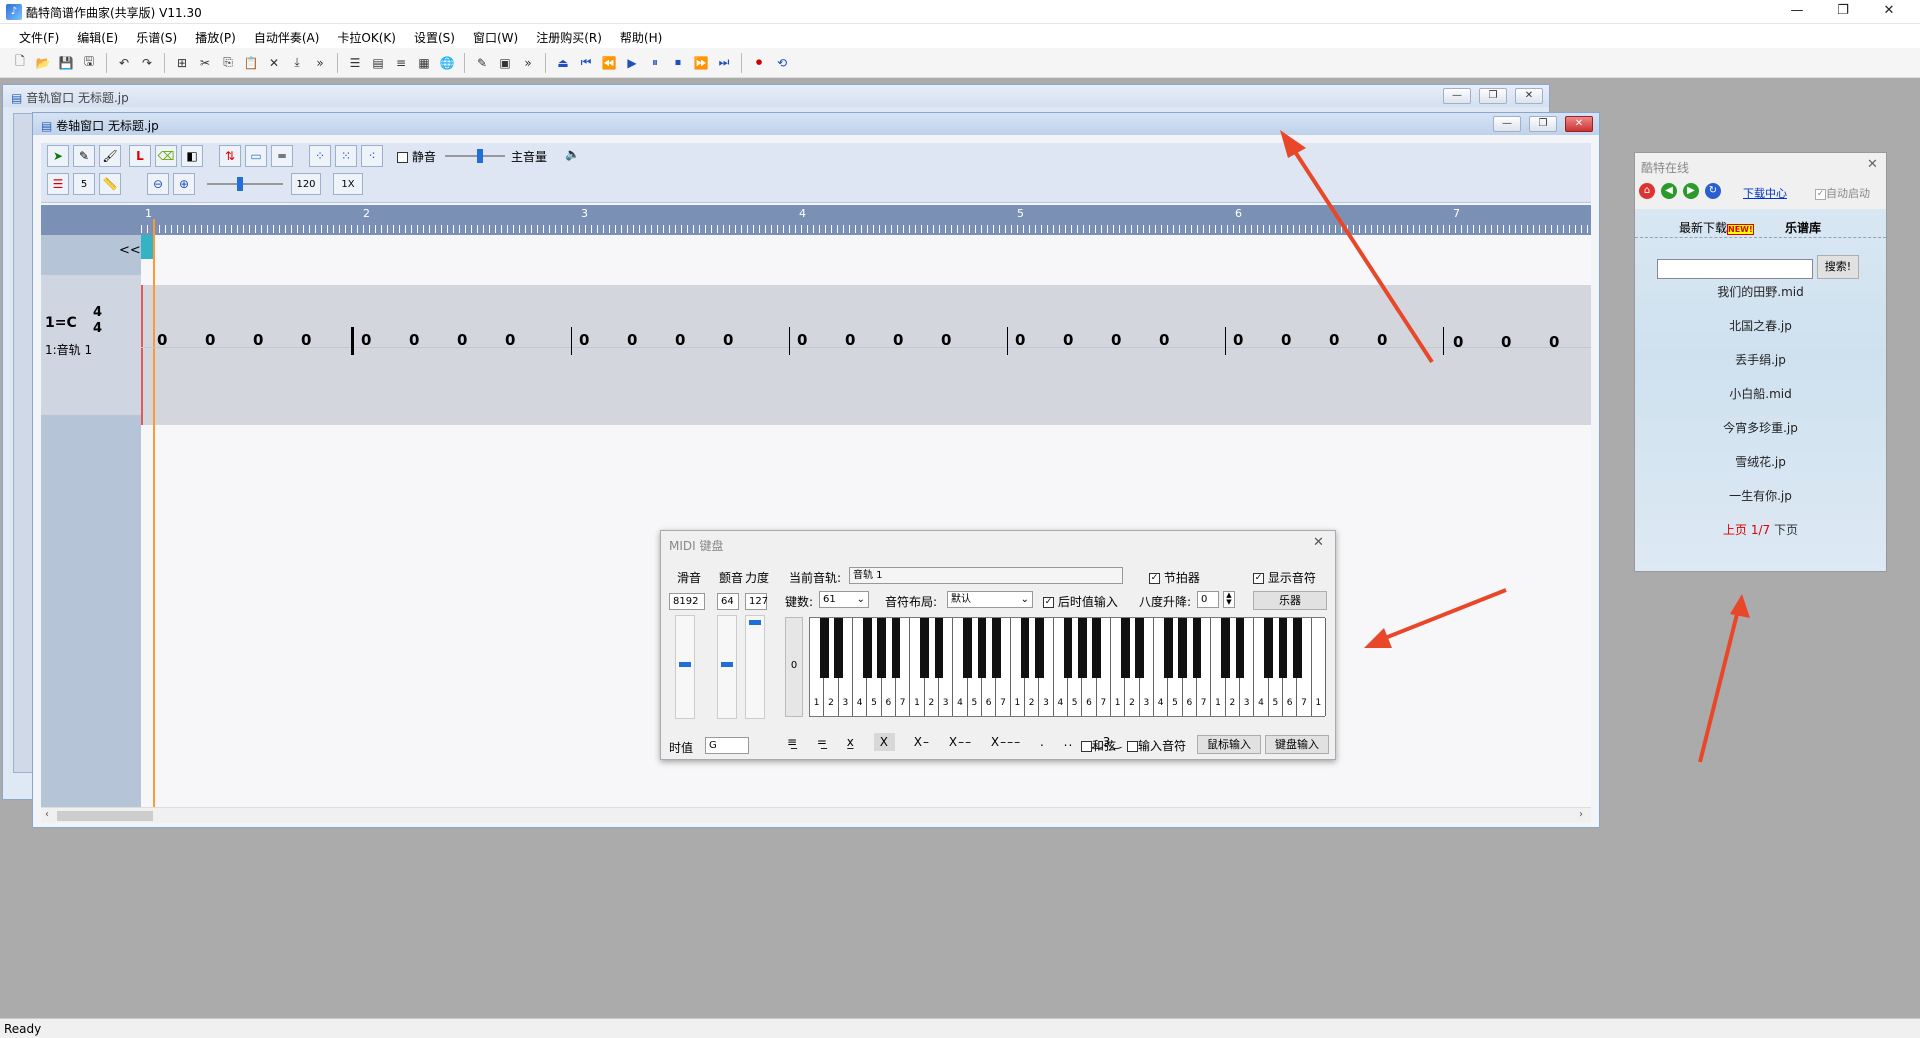  I want to click on arrow-to-midi, so click(1435, 618).